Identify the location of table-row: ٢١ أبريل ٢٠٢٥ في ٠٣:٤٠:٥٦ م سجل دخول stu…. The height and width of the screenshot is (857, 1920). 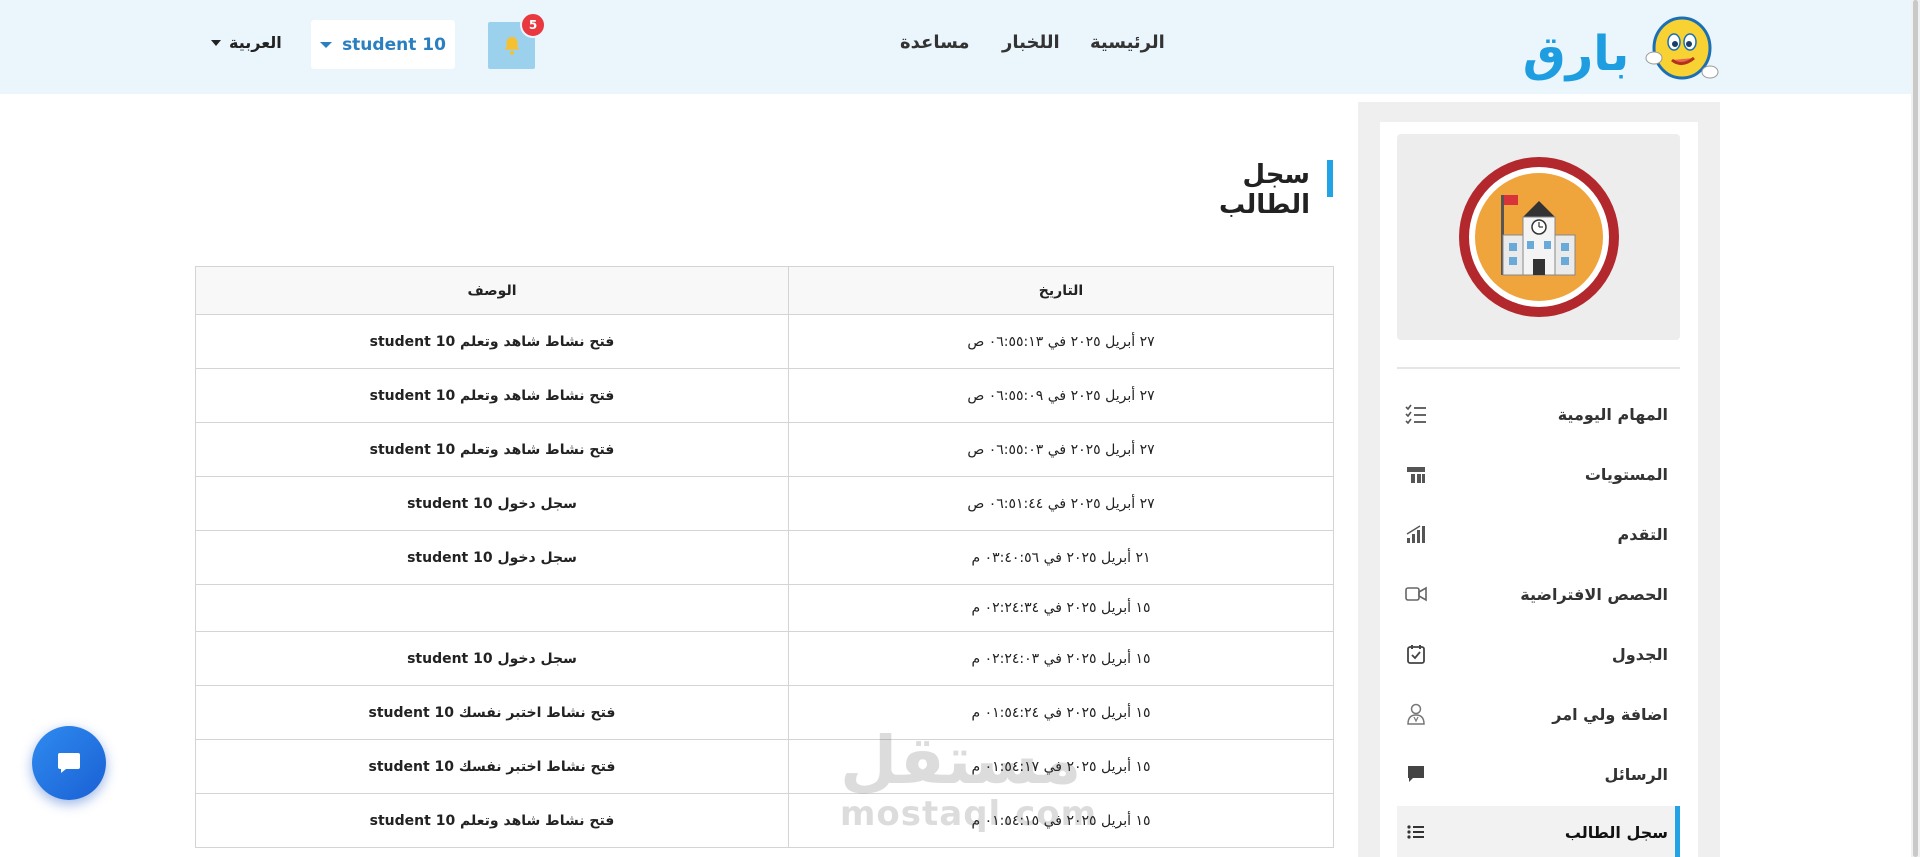
(764, 557).